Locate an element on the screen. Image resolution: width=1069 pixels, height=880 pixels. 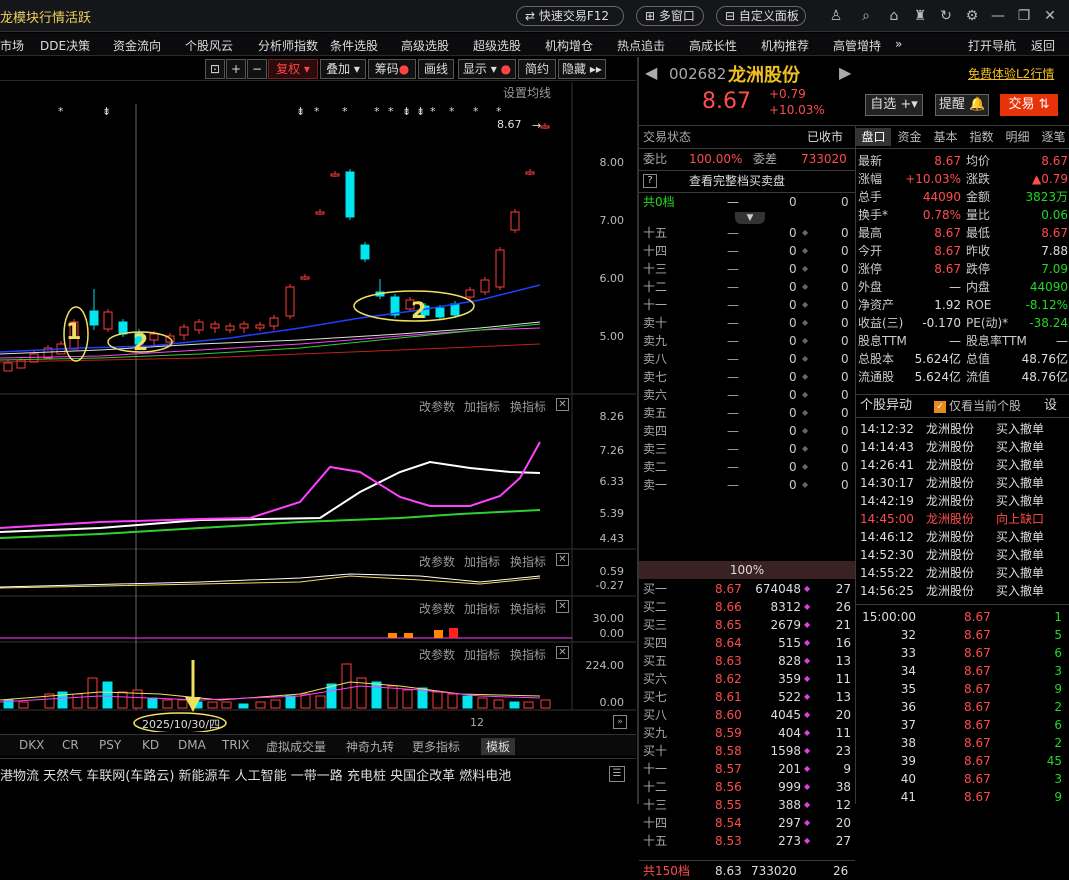
current-only-checkbox: ✓ is located at coordinates (940, 407).